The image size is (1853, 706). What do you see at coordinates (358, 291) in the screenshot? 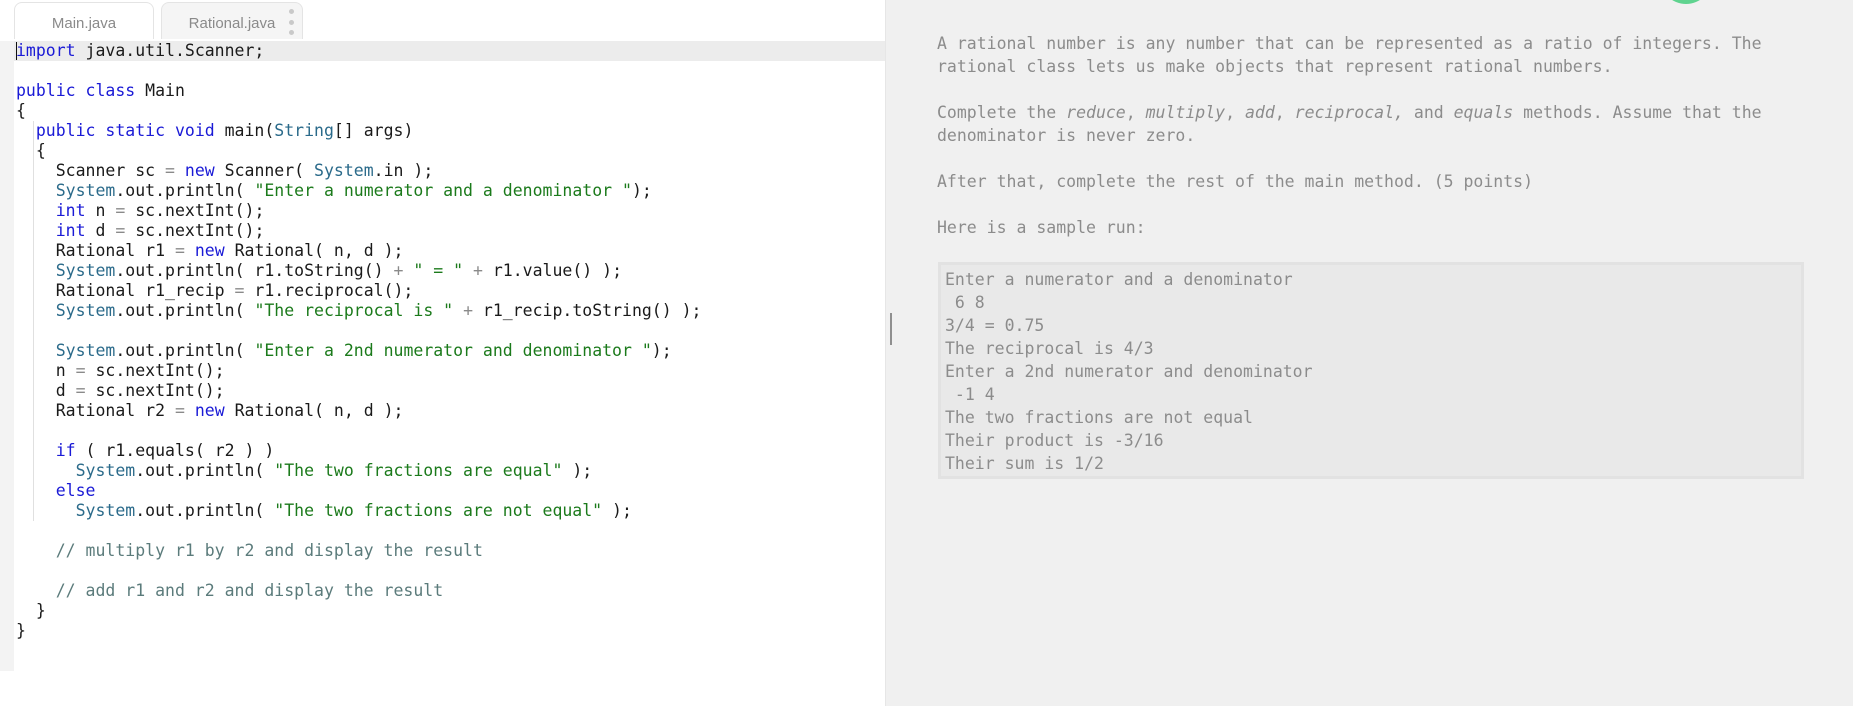
I see `code-line: Rational r1_recip = r1.reciprocal();` at bounding box center [358, 291].